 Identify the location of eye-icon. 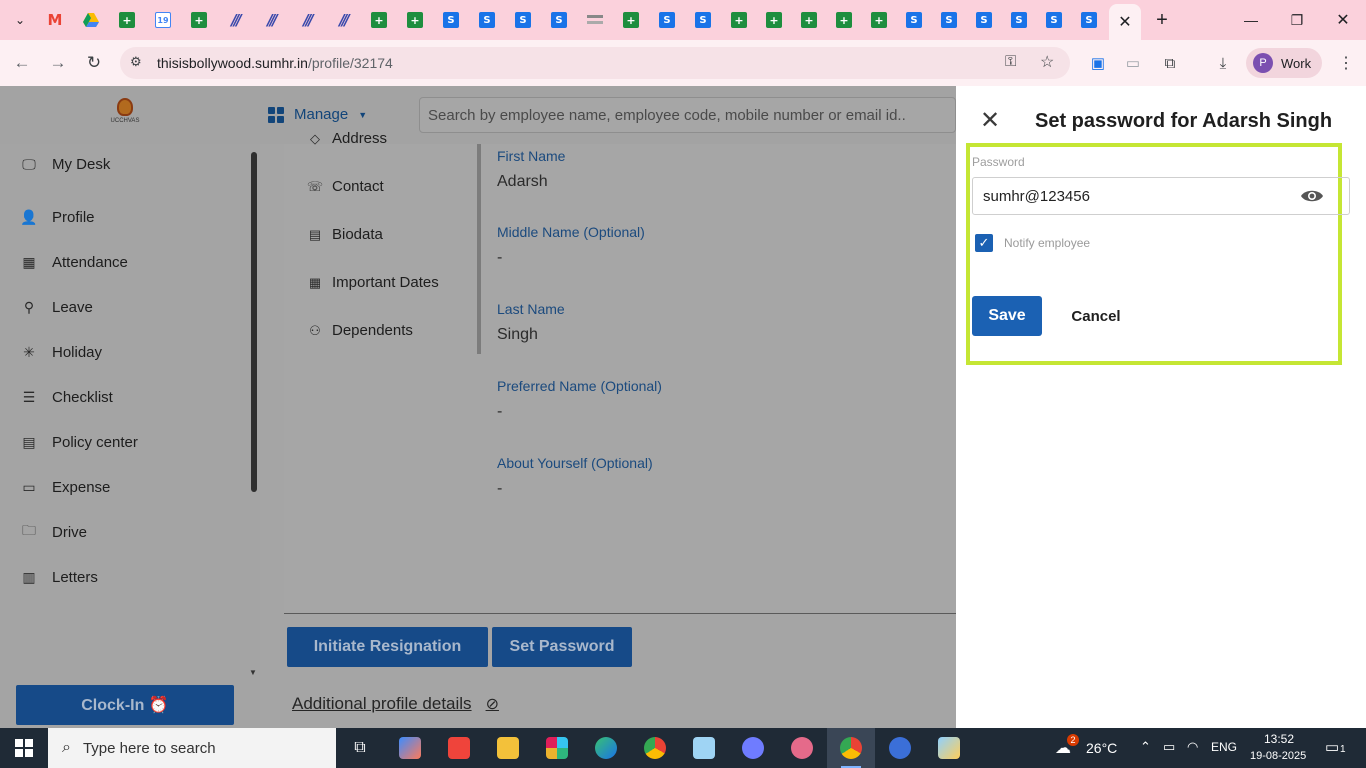
(1312, 196).